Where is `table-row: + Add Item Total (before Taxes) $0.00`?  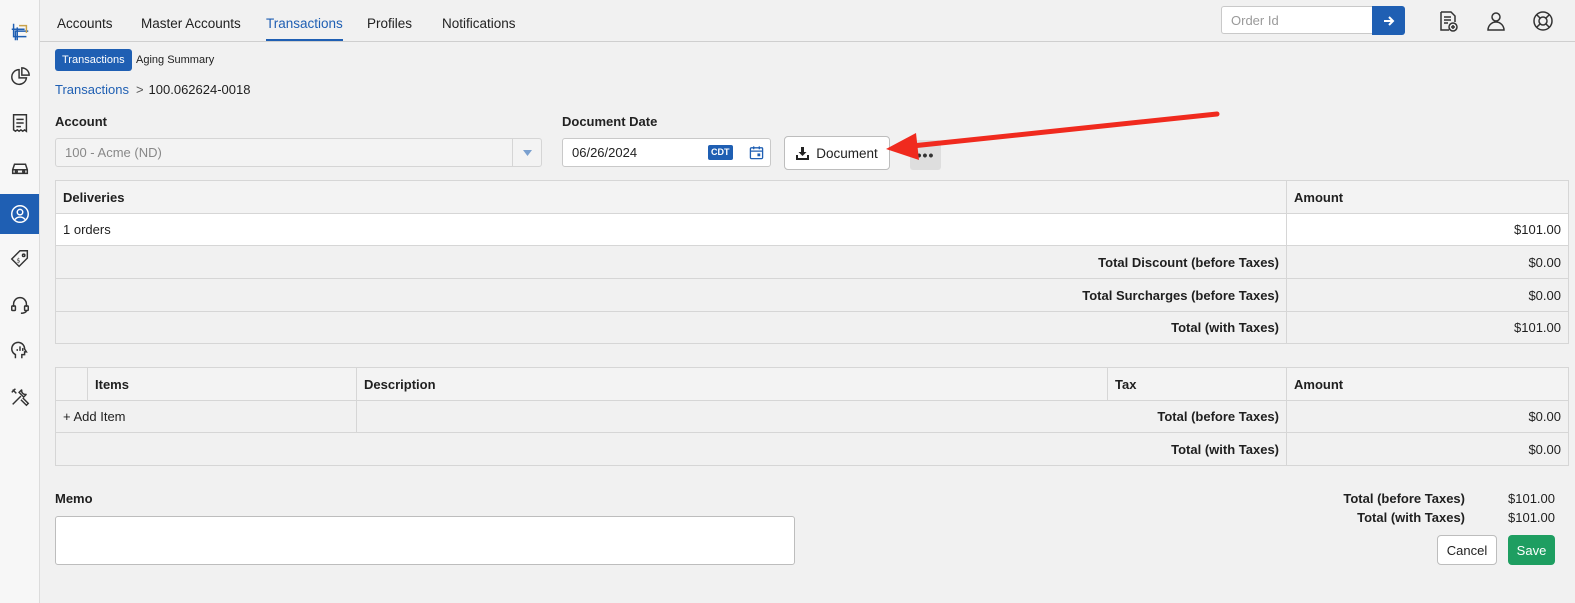 table-row: + Add Item Total (before Taxes) $0.00 is located at coordinates (812, 416).